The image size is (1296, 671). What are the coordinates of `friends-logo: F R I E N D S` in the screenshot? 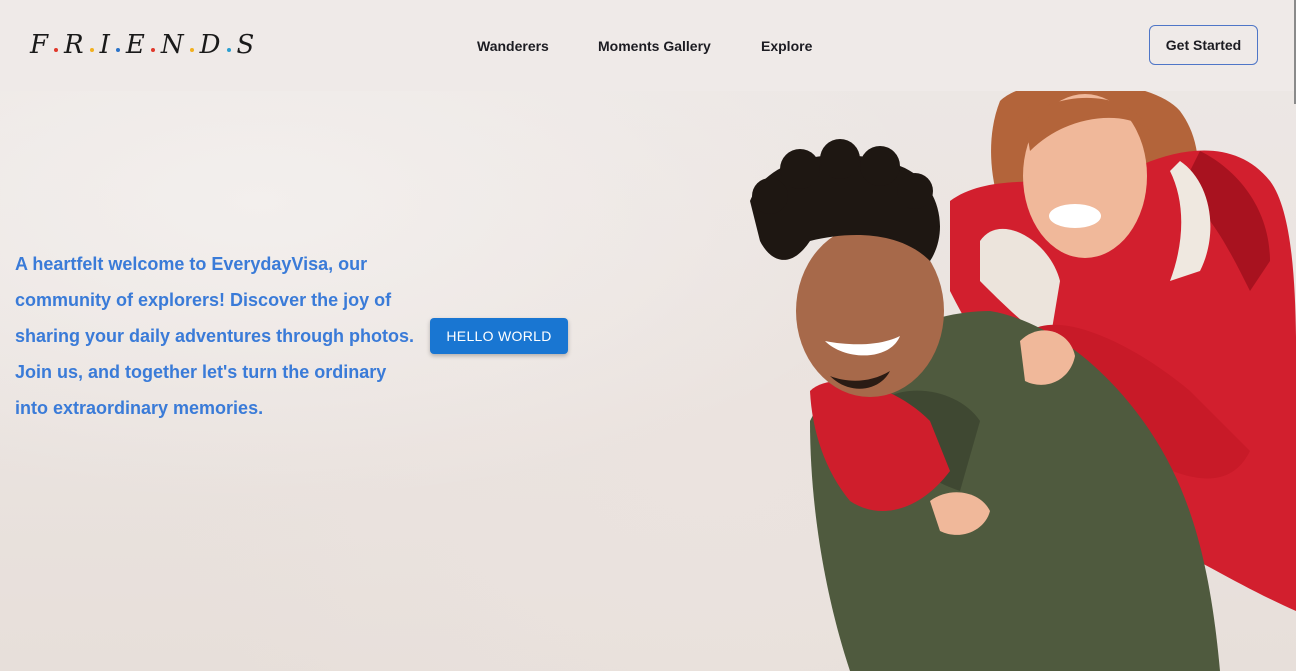 It's located at (142, 45).